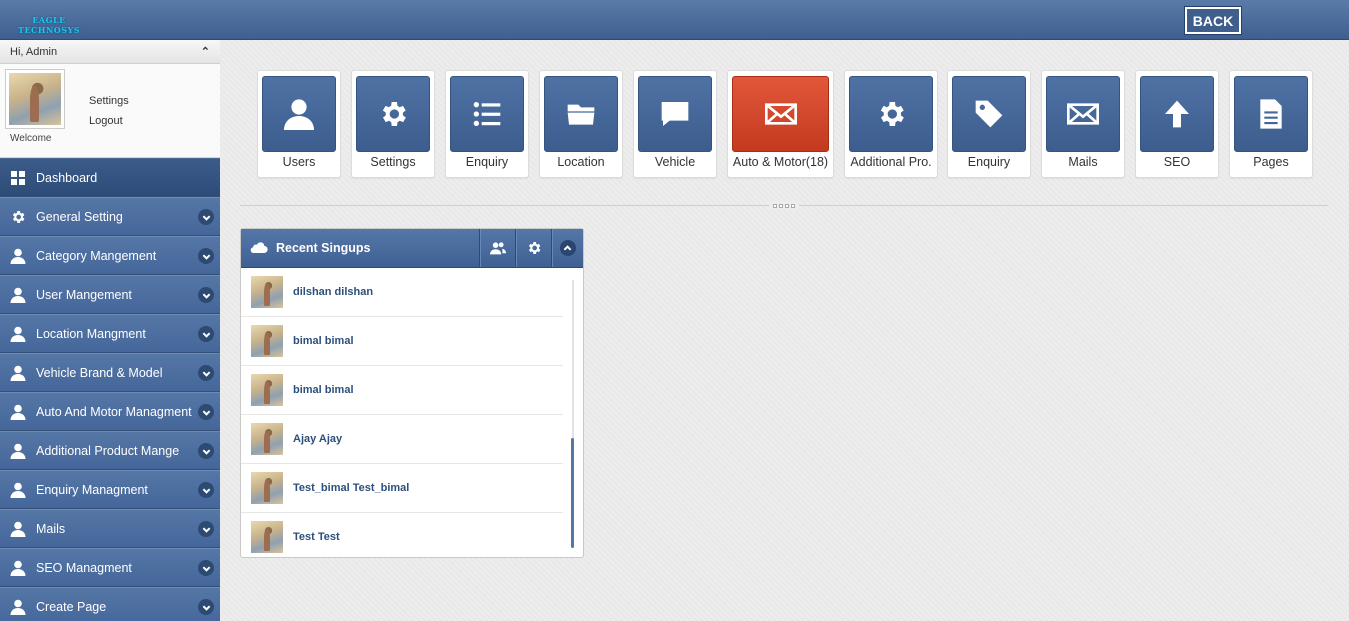  What do you see at coordinates (989, 114) in the screenshot?
I see `tag-icon` at bounding box center [989, 114].